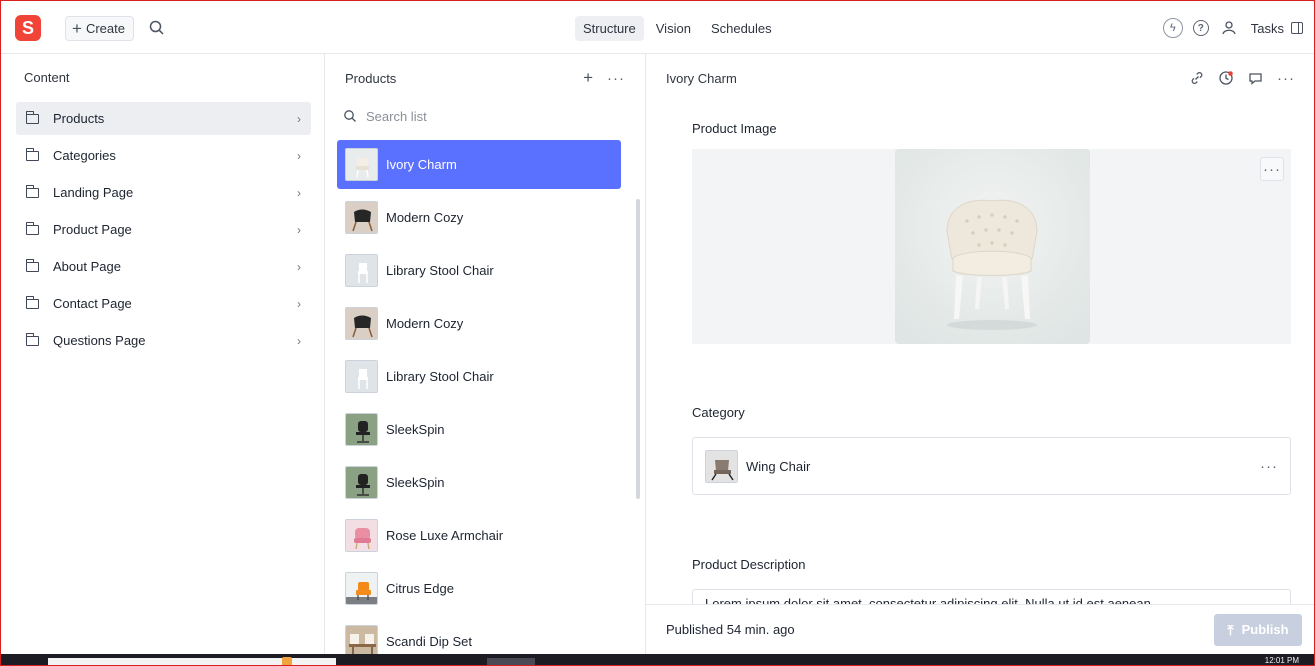 This screenshot has height=666, width=1315. Describe the element at coordinates (588, 78) in the screenshot. I see `add-document-icon: +` at that location.